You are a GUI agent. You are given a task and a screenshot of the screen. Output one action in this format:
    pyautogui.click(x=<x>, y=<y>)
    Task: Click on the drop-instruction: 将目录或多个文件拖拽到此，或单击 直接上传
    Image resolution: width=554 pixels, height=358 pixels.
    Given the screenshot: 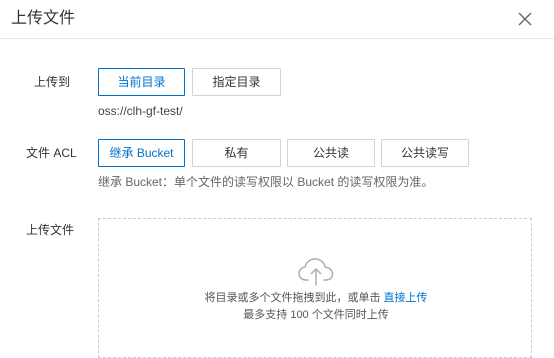 What is the action you would take?
    pyautogui.click(x=316, y=298)
    